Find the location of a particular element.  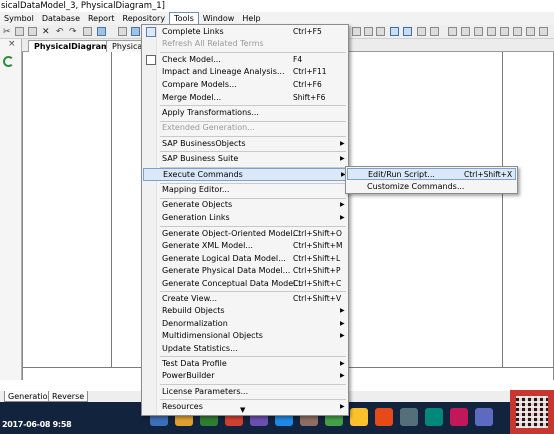

menu-item-sap-businessobjects: SAP BusinessObjects ▶ is located at coordinates (245, 144).